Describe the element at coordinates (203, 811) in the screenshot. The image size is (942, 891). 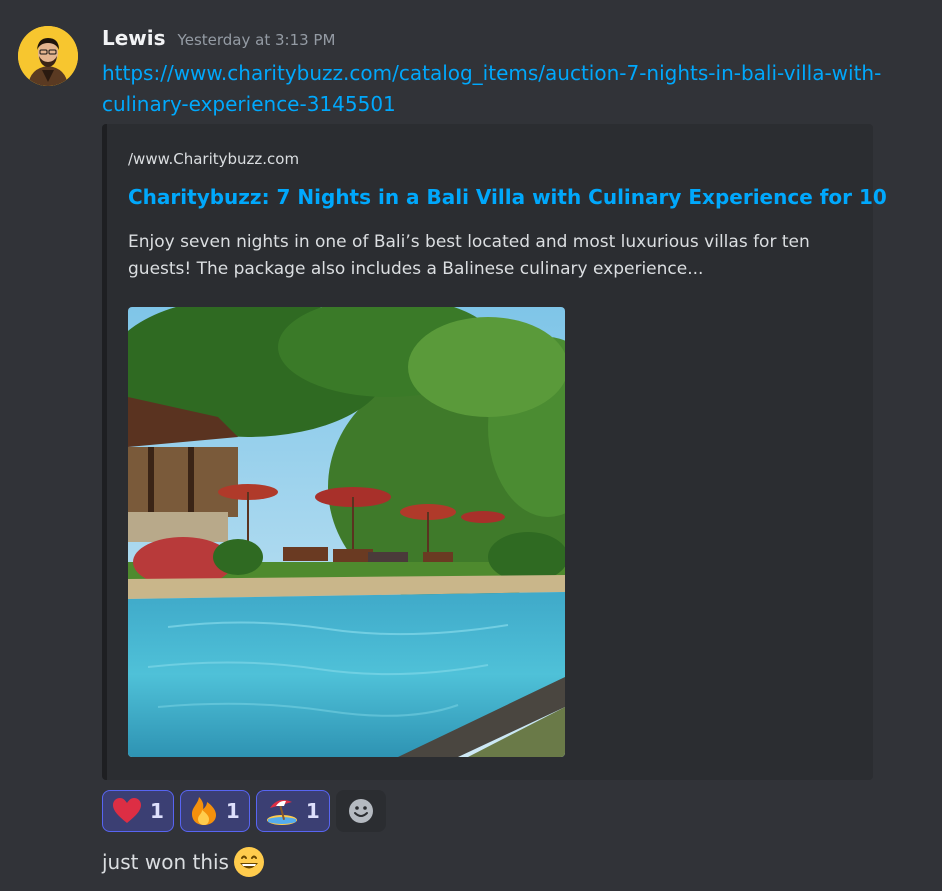
I see `fire-icon` at that location.